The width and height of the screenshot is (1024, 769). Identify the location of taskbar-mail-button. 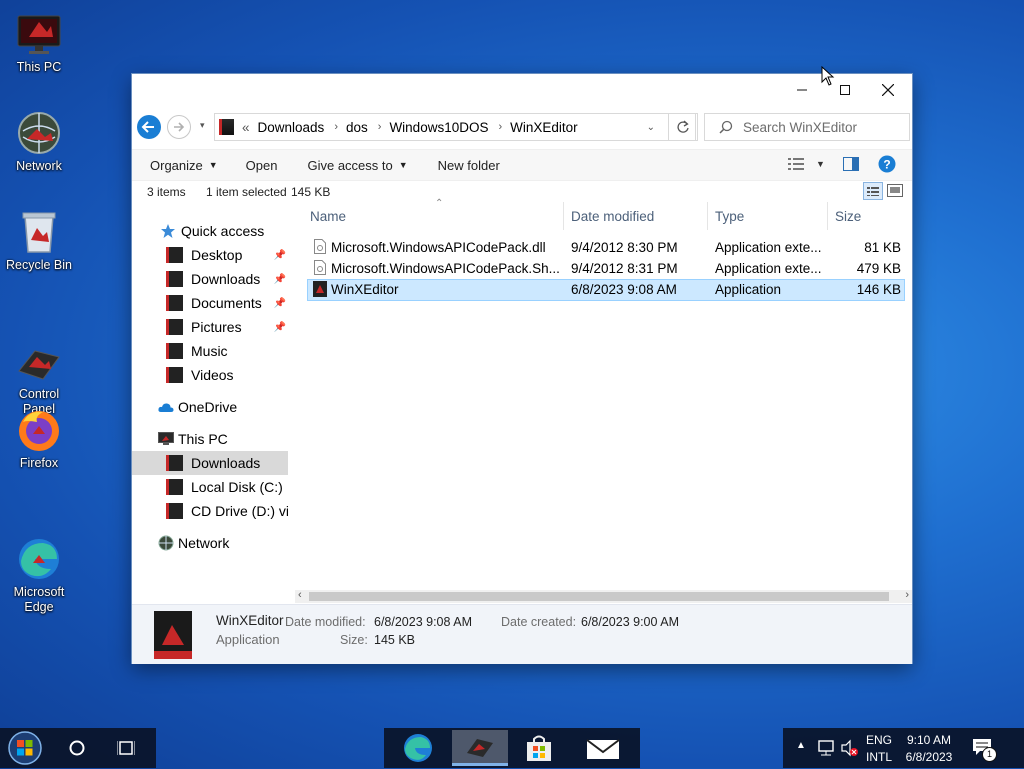
(603, 749).